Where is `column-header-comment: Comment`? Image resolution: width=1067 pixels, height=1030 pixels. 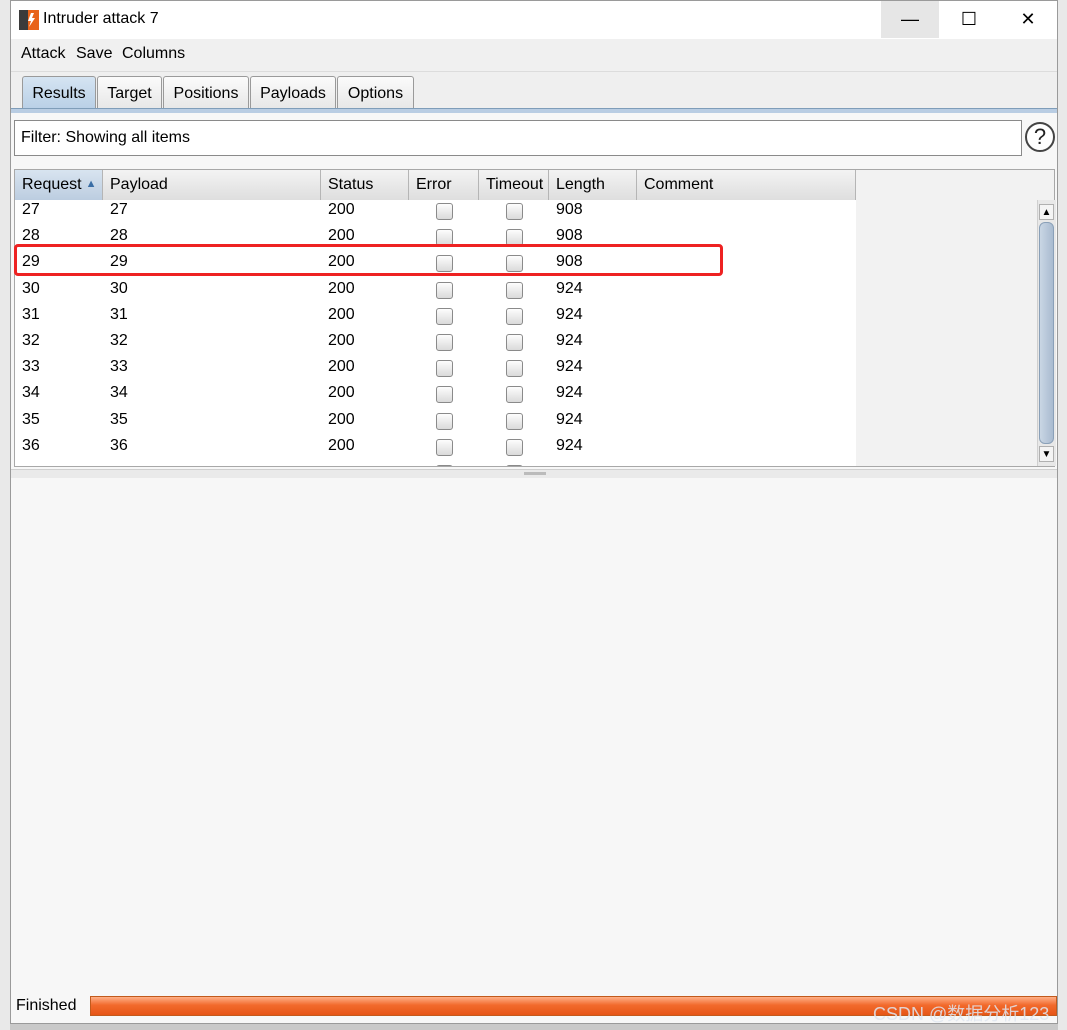 column-header-comment: Comment is located at coordinates (746, 185).